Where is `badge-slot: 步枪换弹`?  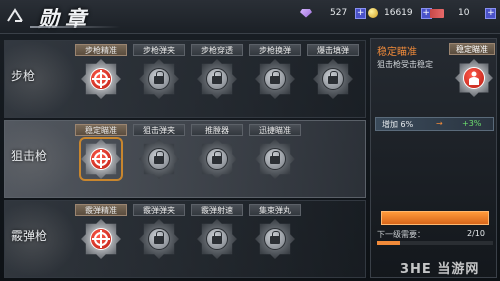
badge-slot: 步枪换弹 is located at coordinates (275, 80).